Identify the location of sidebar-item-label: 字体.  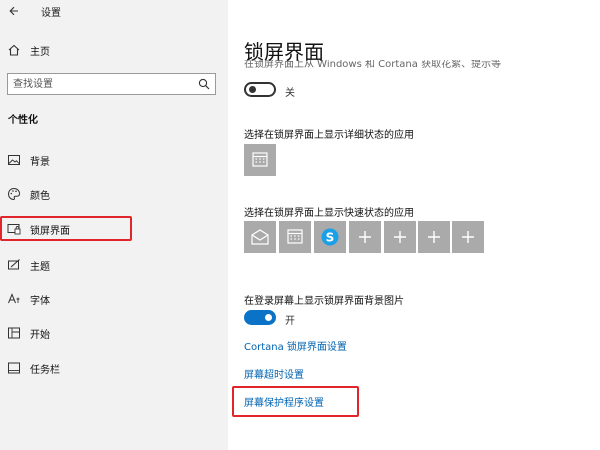
(40, 301).